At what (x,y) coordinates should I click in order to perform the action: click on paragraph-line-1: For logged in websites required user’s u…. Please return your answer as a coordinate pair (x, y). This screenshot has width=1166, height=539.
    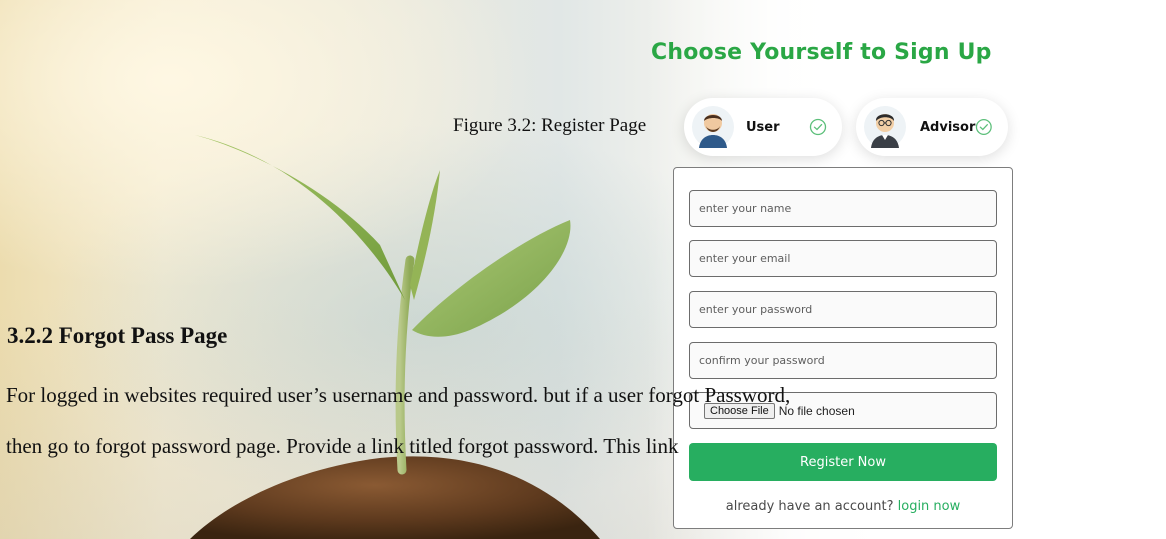
    Looking at the image, I should click on (398, 395).